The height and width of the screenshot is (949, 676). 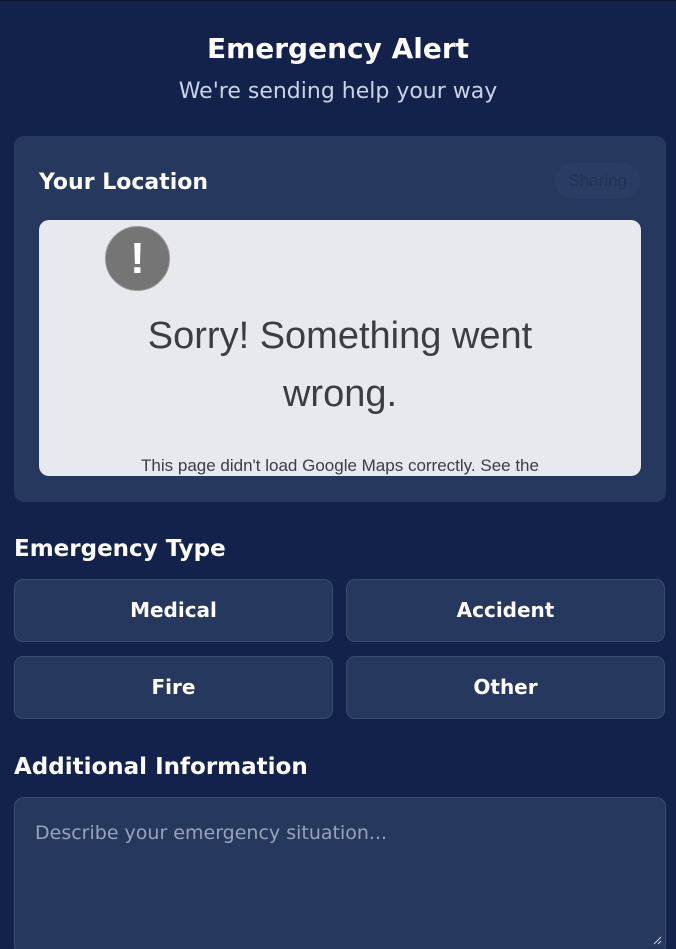 What do you see at coordinates (338, 91) in the screenshot?
I see `page-subtitle: We're sending help your way` at bounding box center [338, 91].